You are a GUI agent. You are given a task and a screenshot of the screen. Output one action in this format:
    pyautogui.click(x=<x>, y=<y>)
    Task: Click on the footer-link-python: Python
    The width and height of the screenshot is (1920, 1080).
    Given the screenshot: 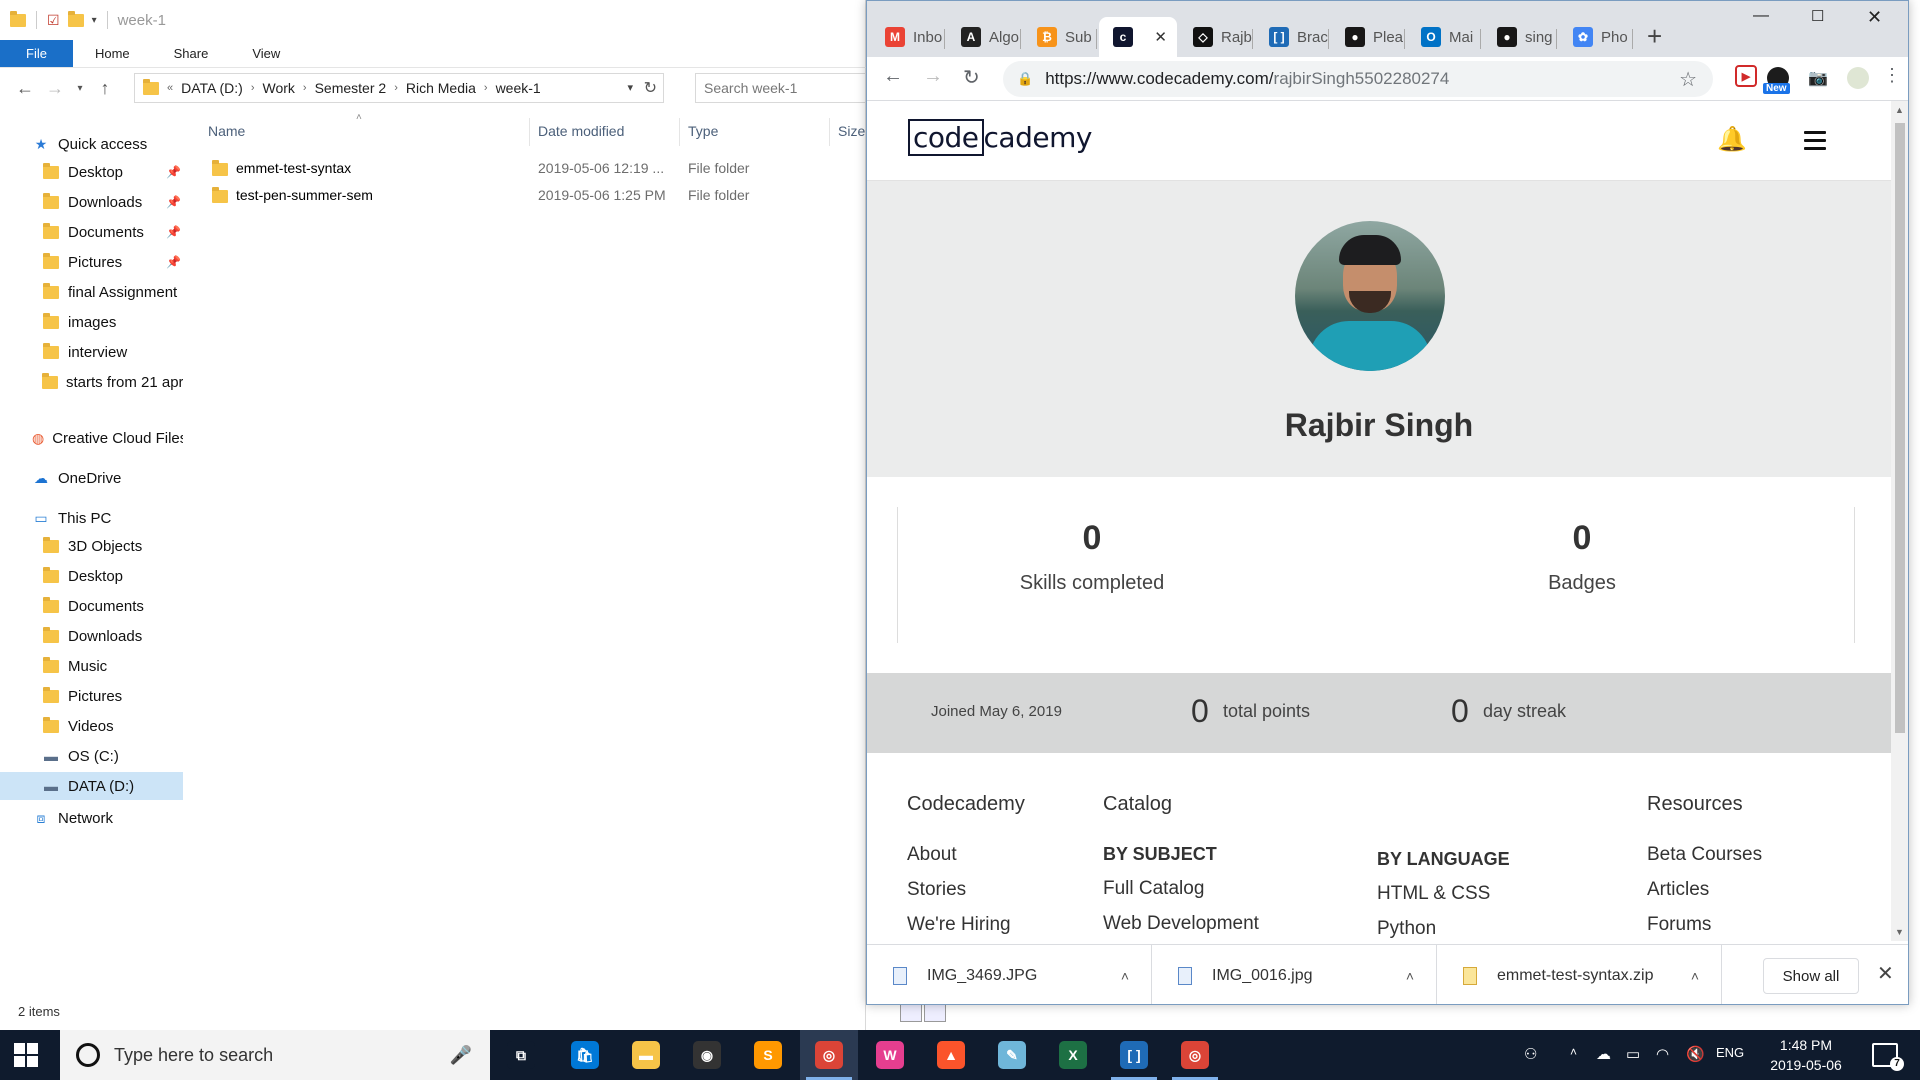 What is the action you would take?
    pyautogui.click(x=1443, y=929)
    